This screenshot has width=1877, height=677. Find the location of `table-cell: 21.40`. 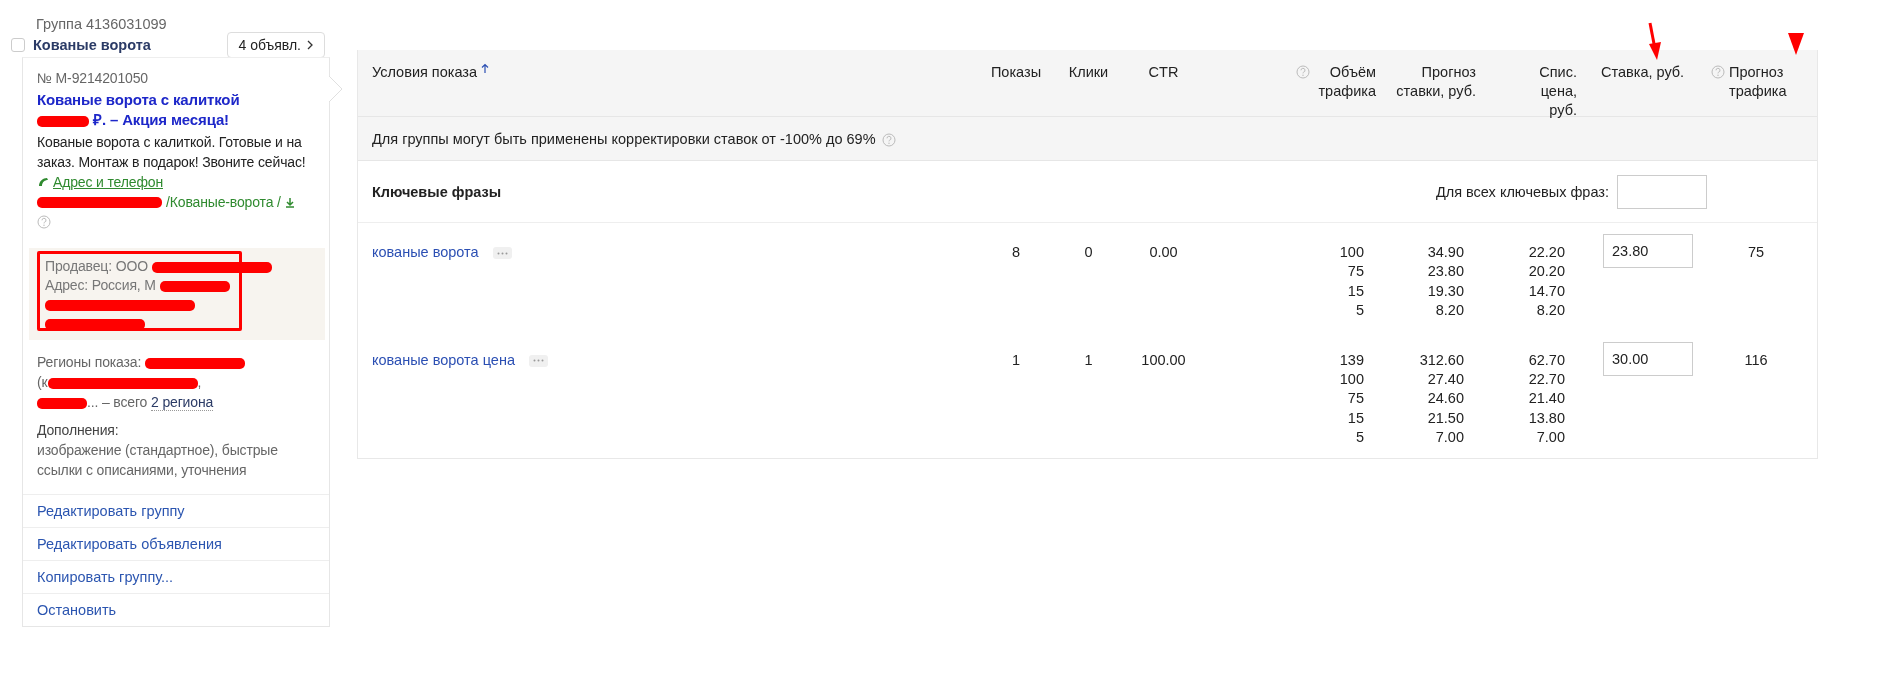

table-cell: 21.40 is located at coordinates (1546, 399).